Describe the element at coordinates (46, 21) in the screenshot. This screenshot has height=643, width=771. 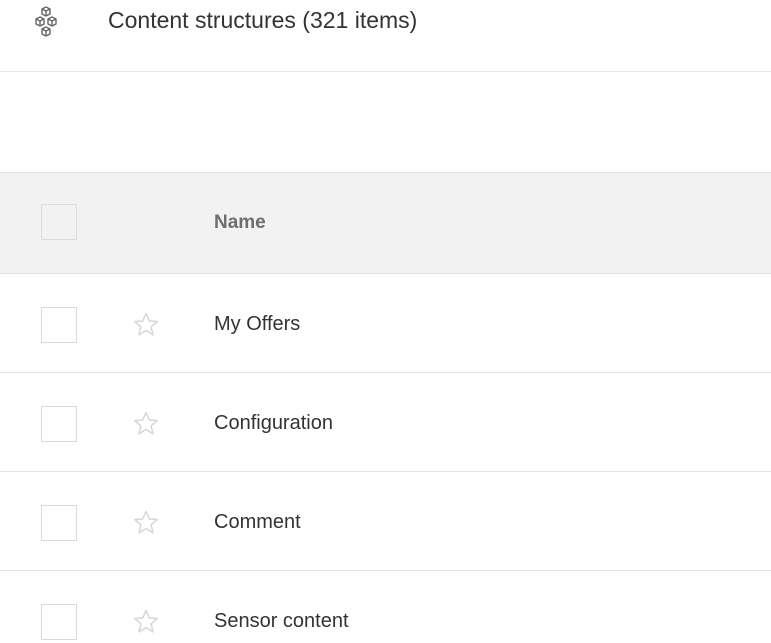
I see `content-structures-icon` at that location.